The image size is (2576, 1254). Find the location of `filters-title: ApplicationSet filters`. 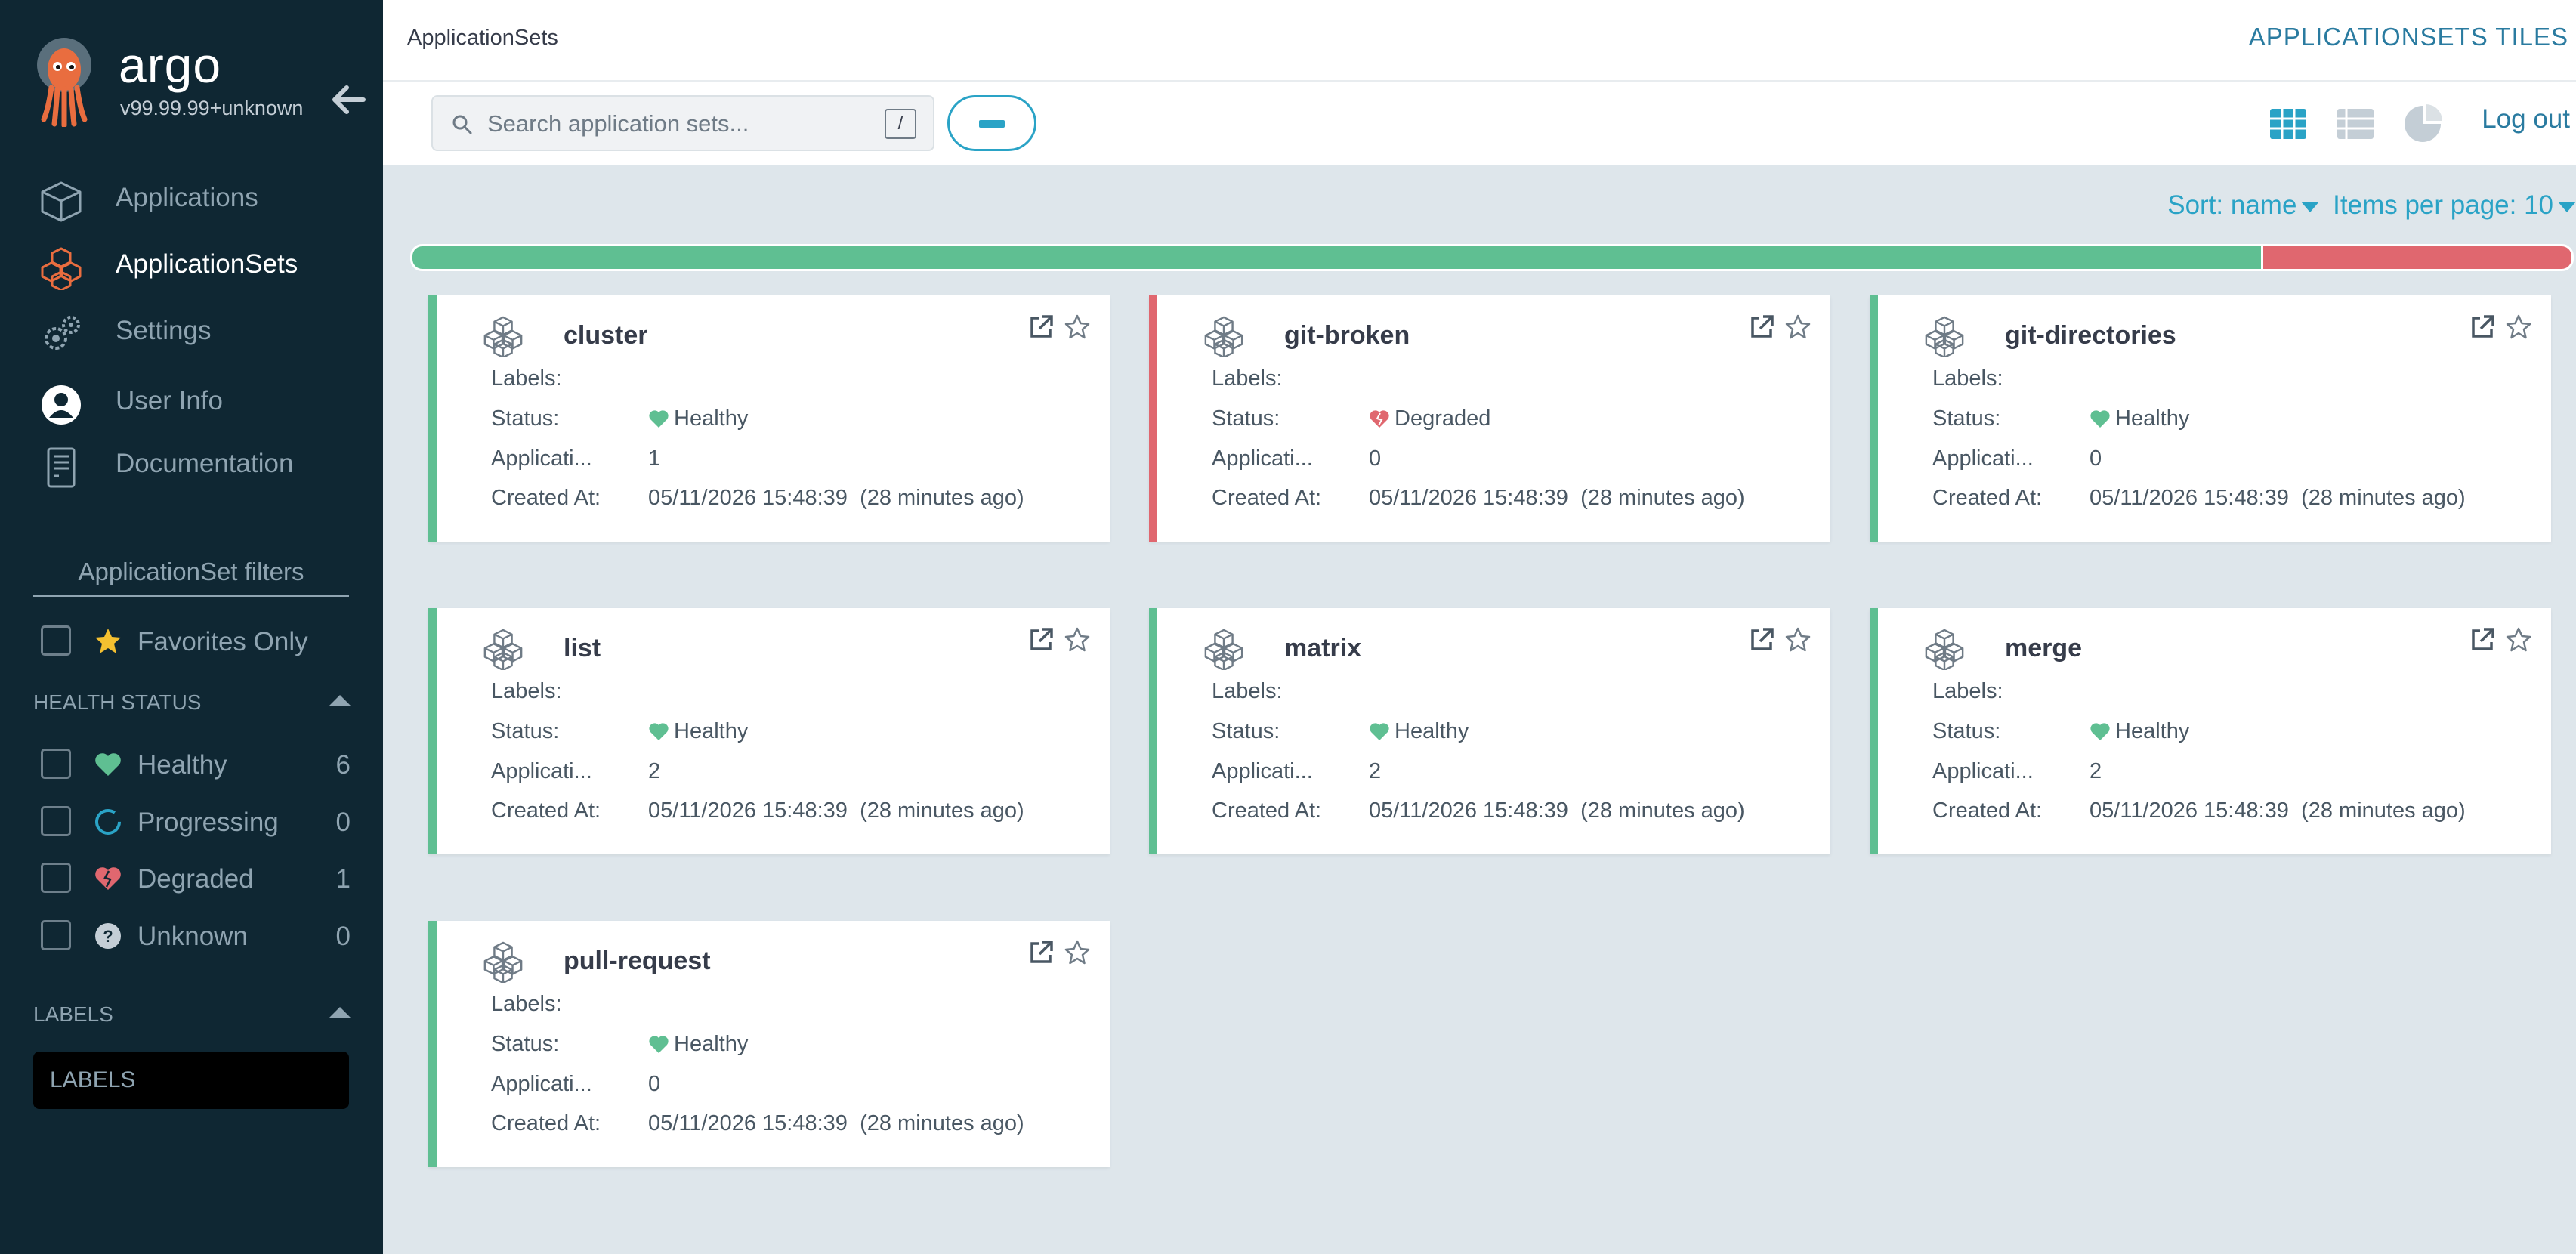

filters-title: ApplicationSet filters is located at coordinates (191, 577).